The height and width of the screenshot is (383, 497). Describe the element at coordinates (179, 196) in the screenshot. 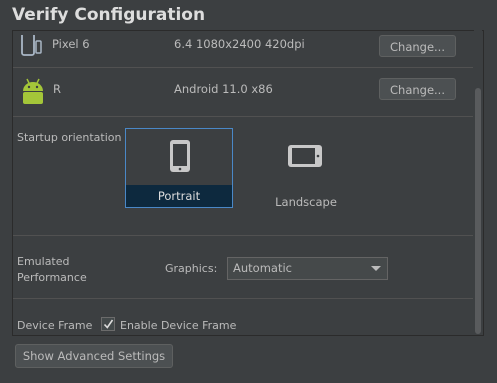

I see `orientation-portrait-label: Portrait` at that location.